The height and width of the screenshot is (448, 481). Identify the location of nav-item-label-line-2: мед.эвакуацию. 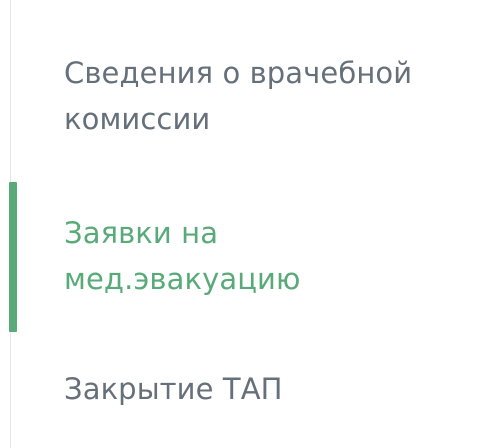
(182, 279).